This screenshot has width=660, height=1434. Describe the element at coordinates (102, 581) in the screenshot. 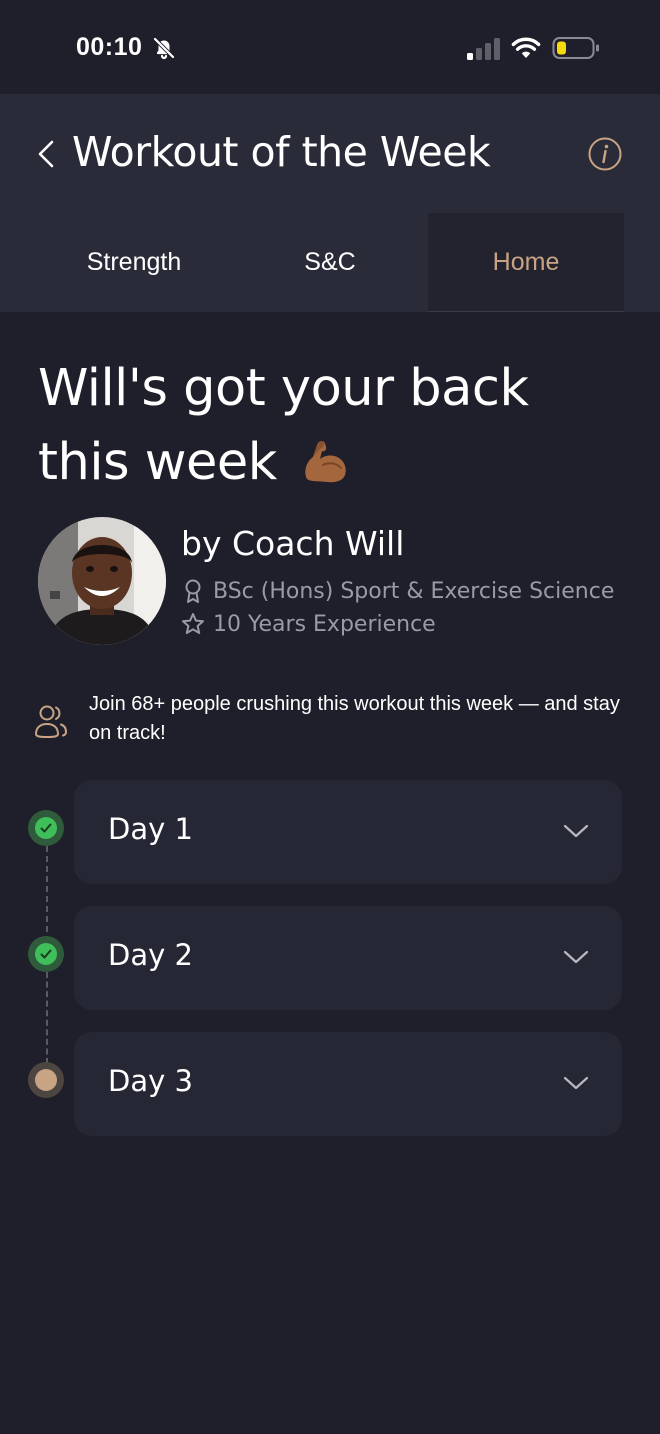

I see `coach-avatar` at that location.